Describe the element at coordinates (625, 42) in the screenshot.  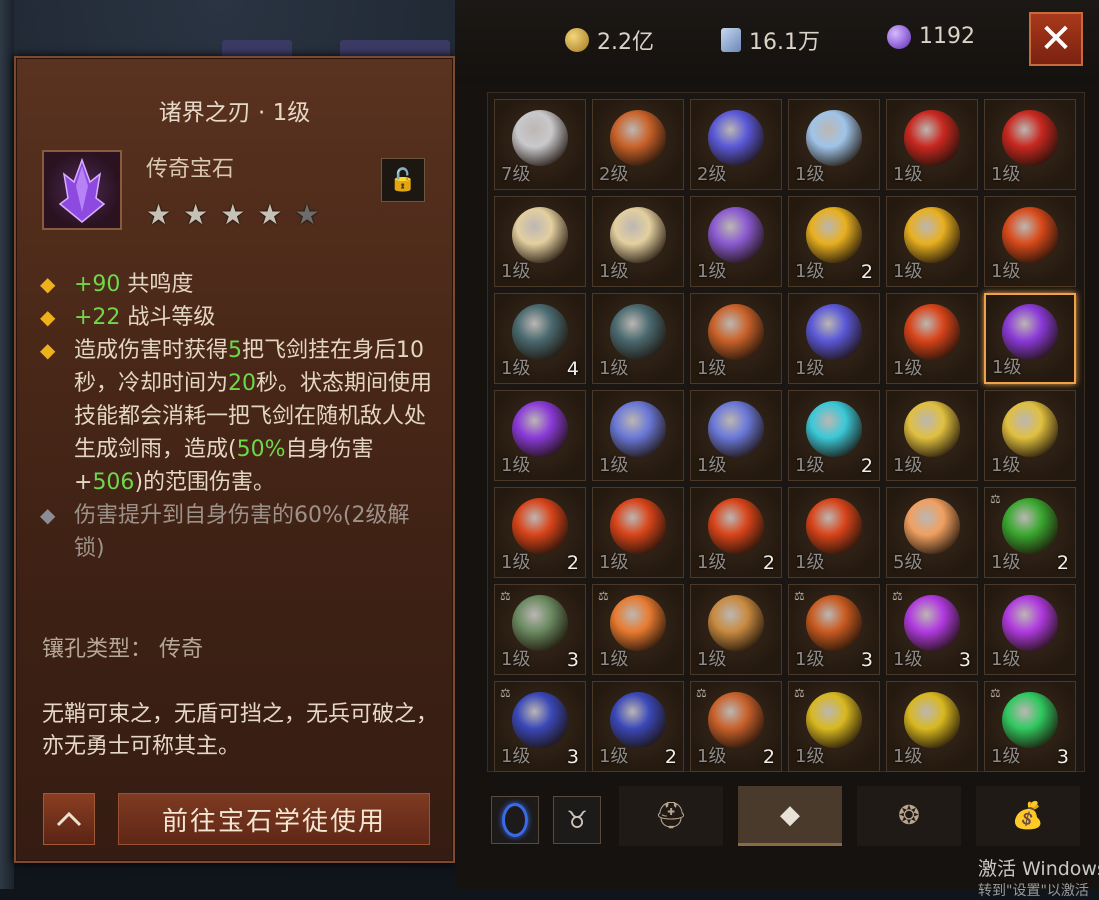
I see `gold-amount: 2.2亿` at that location.